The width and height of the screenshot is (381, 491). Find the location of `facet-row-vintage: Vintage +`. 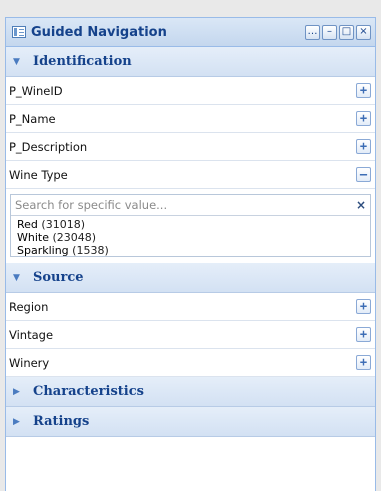

facet-row-vintage: Vintage + is located at coordinates (190, 335).